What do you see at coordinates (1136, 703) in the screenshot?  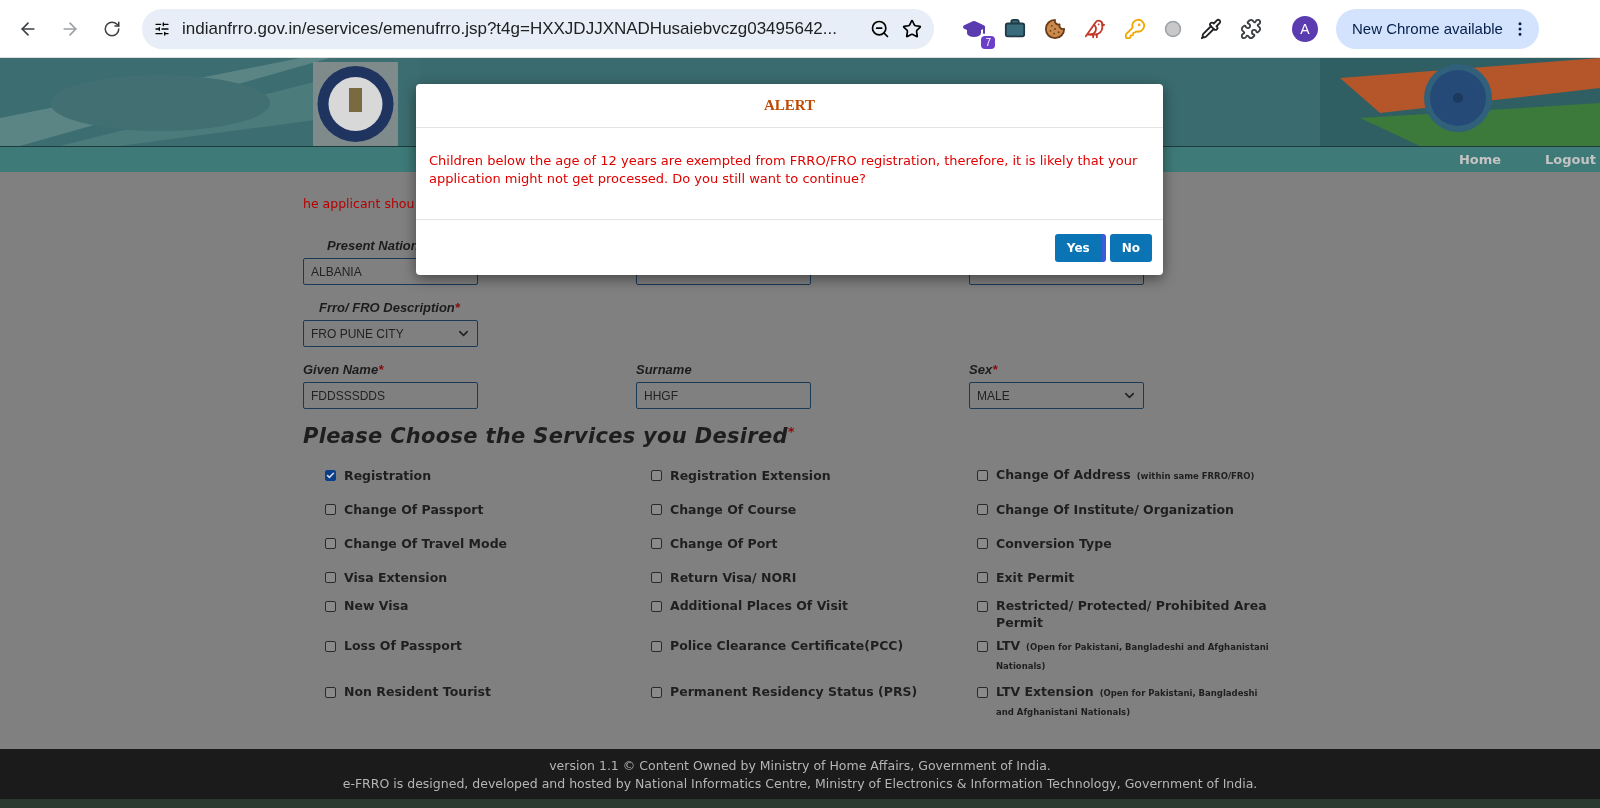 I see `service-label: LTV Extension (Open for Pakistani, Bangladeshi and Afghanistani Nationals)` at bounding box center [1136, 703].